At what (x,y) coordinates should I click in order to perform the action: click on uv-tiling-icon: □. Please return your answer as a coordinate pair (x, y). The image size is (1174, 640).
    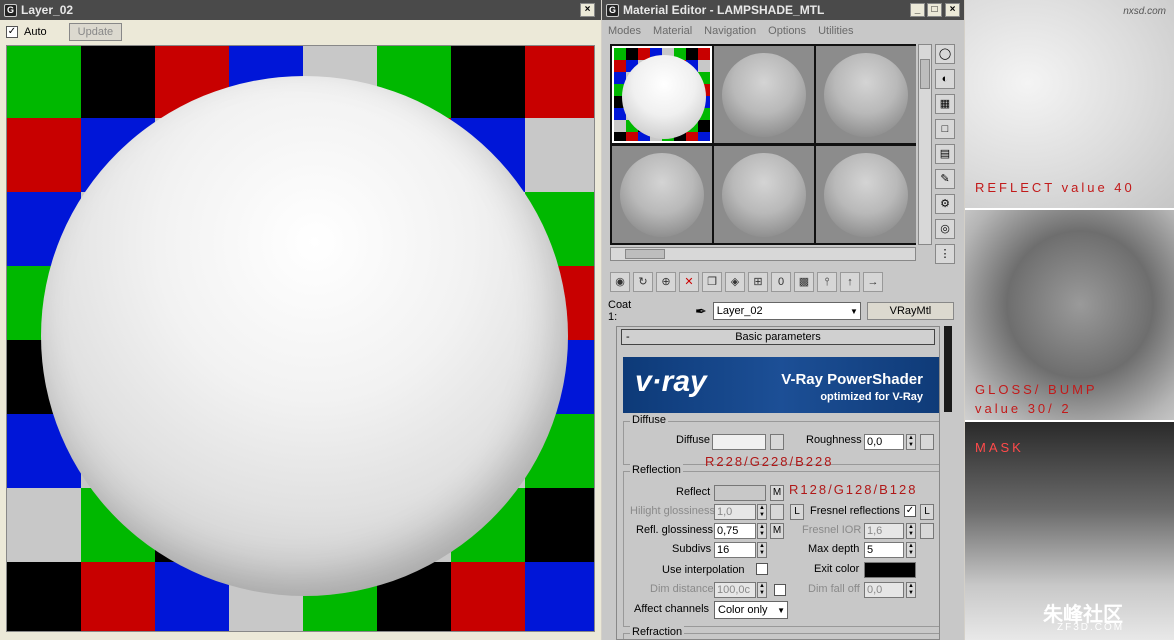
    Looking at the image, I should click on (945, 129).